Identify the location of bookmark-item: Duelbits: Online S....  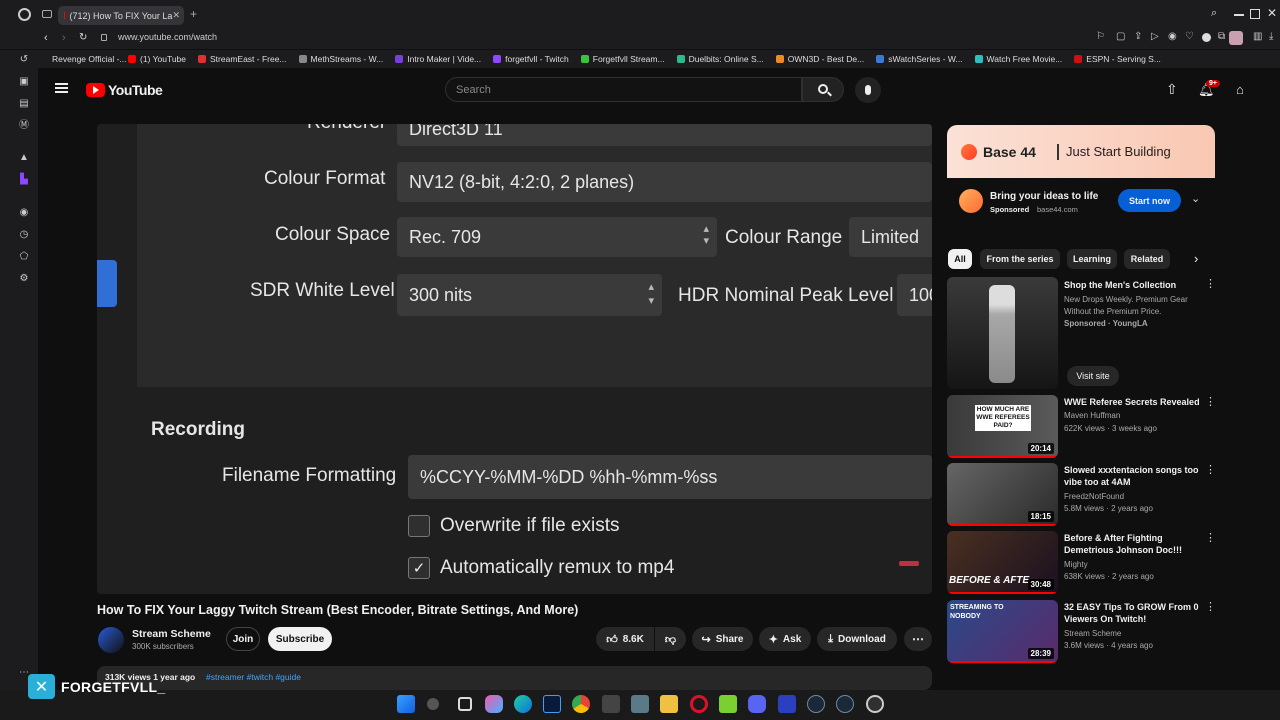
(720, 59).